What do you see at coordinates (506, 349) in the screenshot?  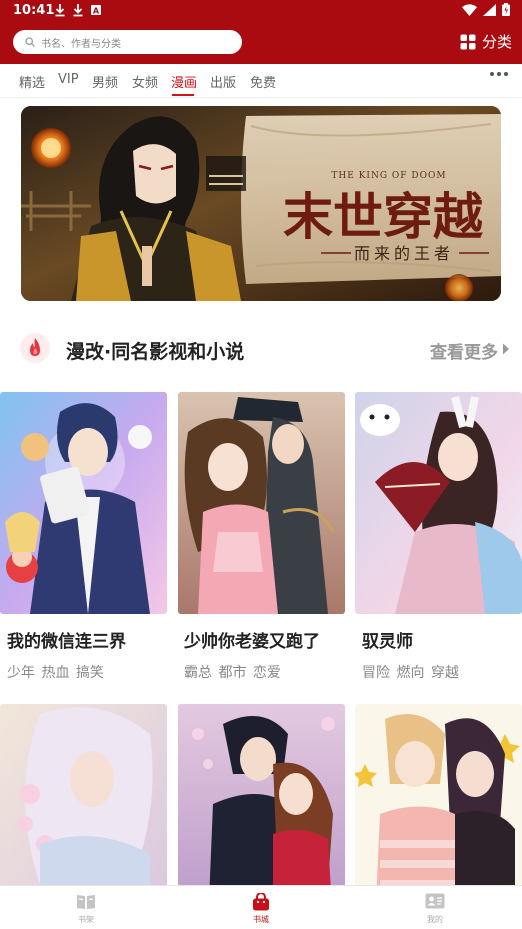 I see `chevron-right-icon` at bounding box center [506, 349].